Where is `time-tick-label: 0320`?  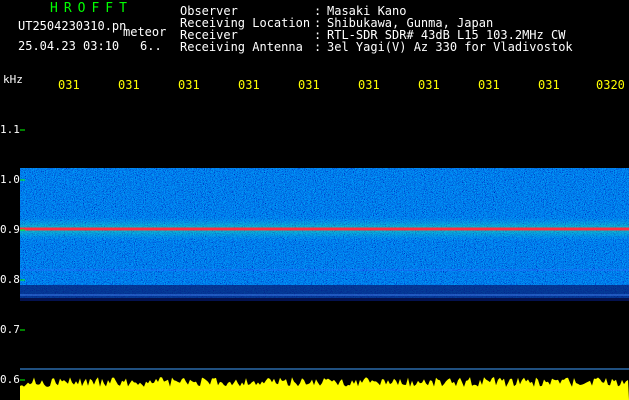
time-tick-label: 0320 is located at coordinates (610, 85).